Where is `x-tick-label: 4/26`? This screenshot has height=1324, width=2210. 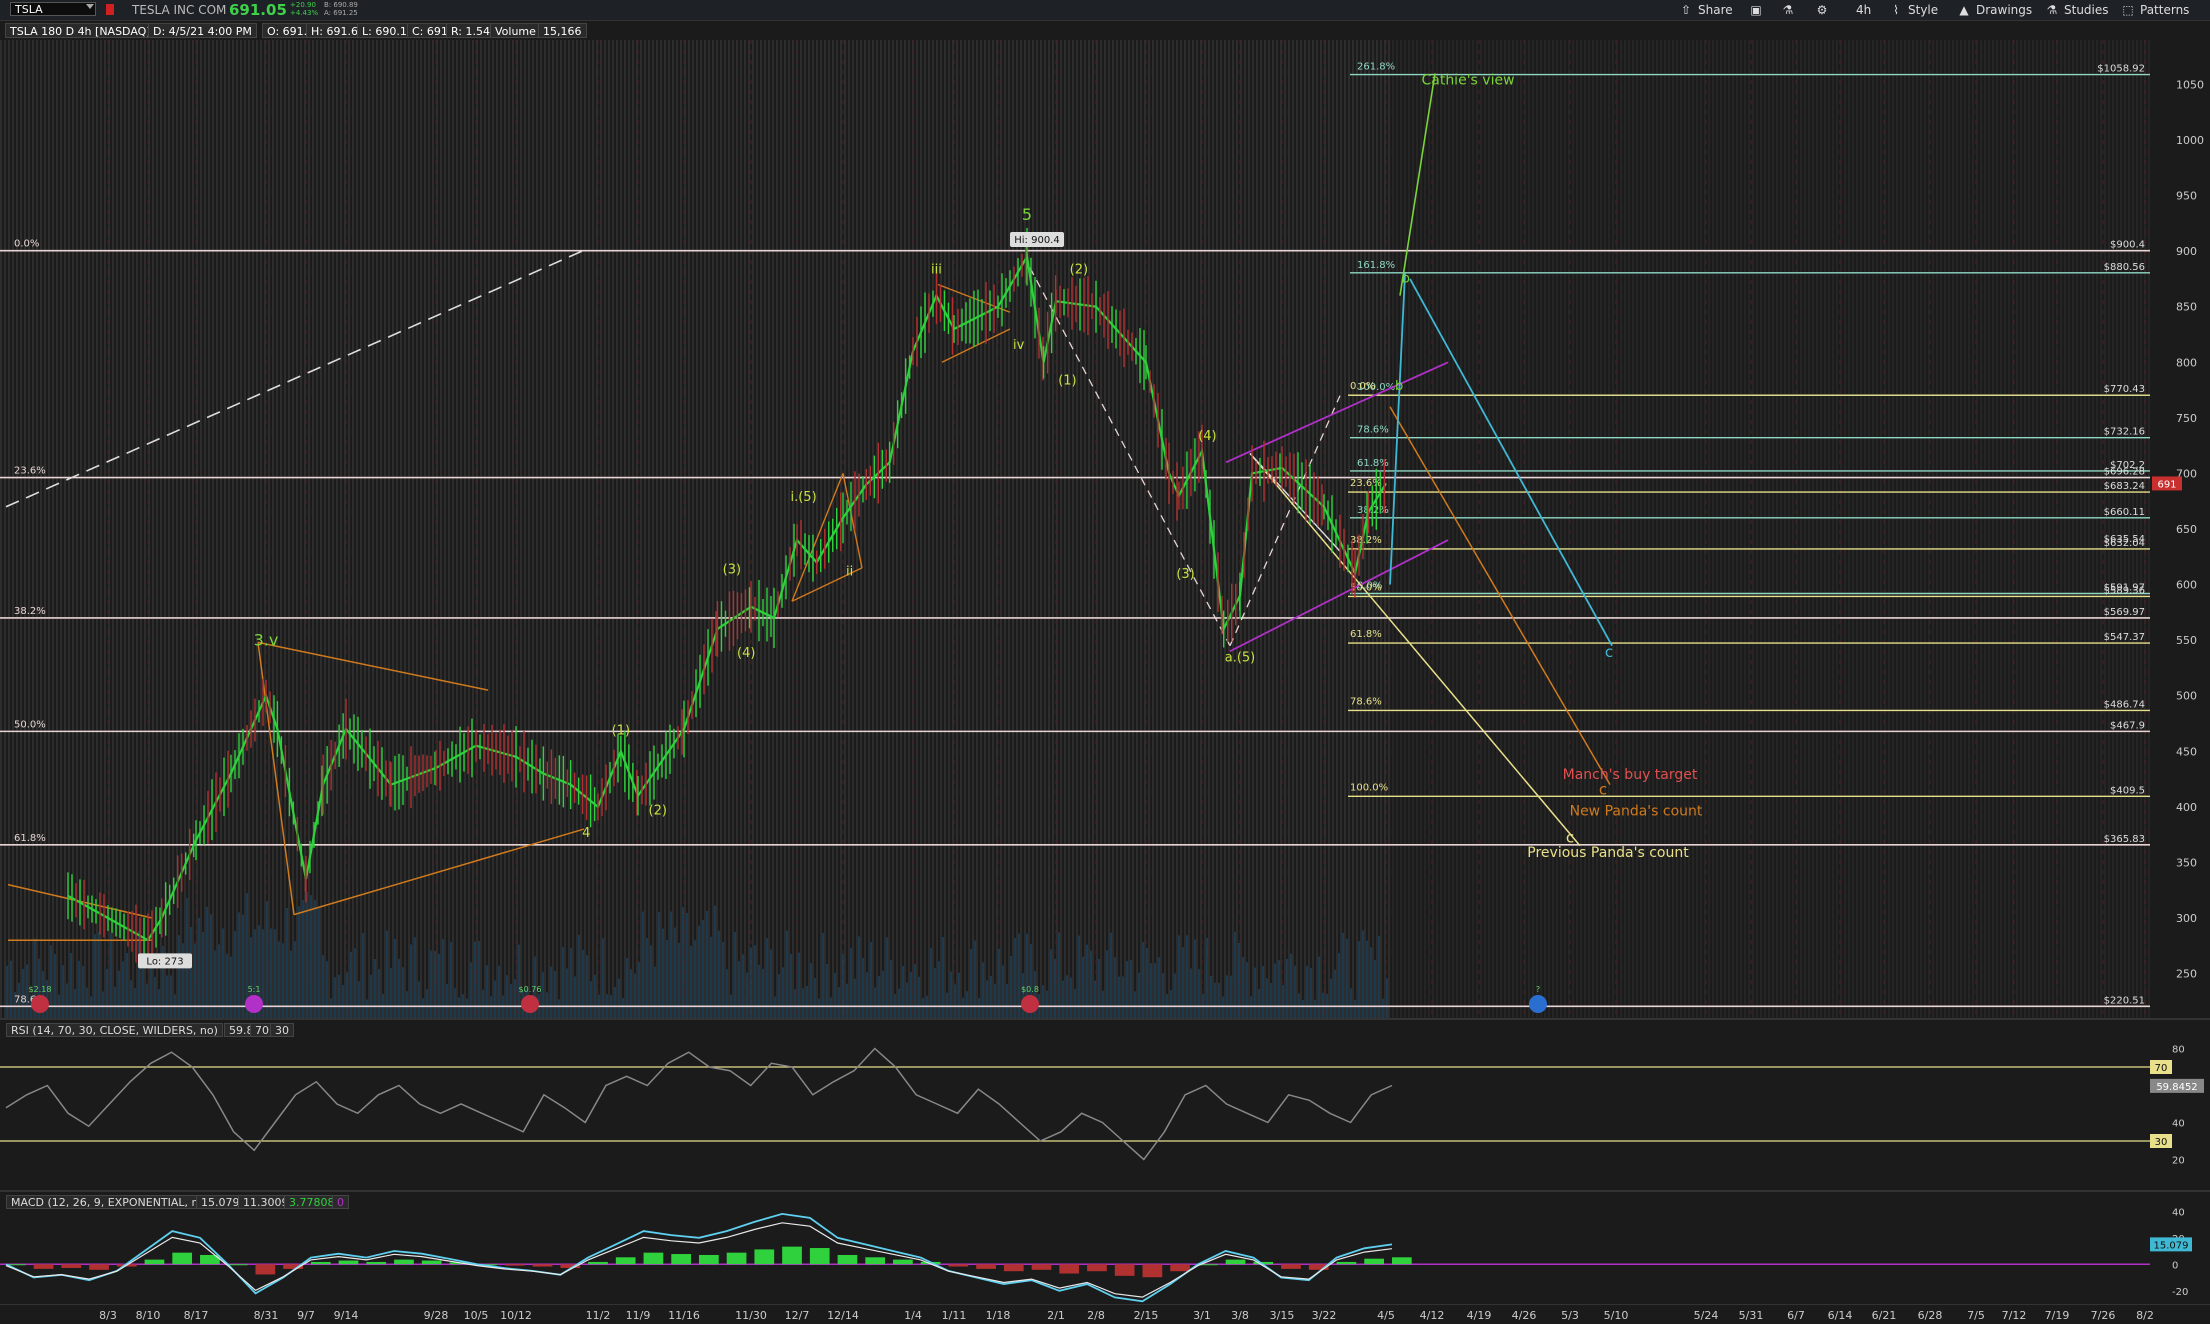 x-tick-label: 4/26 is located at coordinates (1524, 1315).